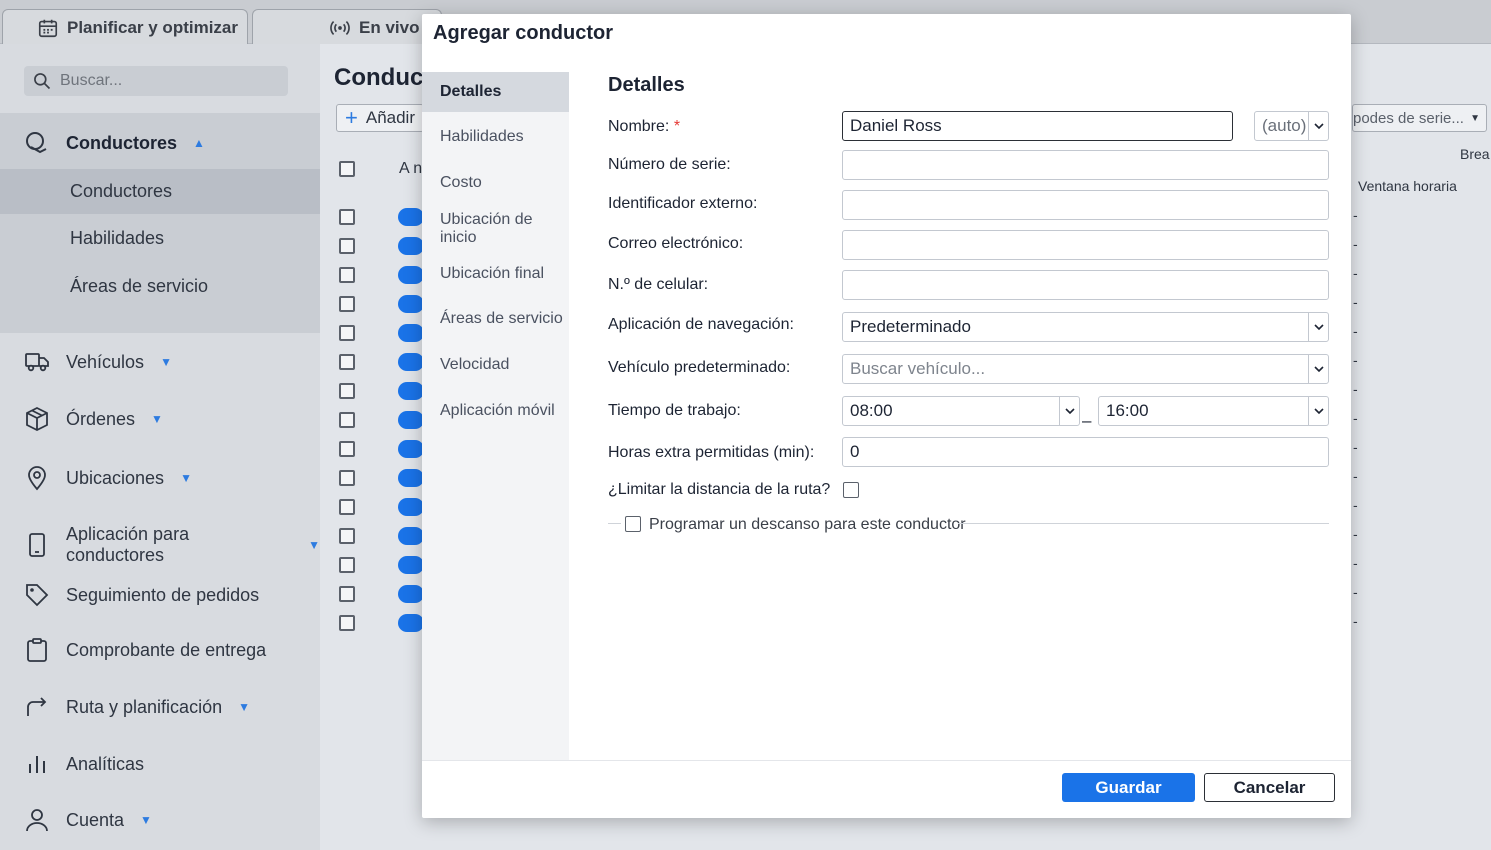  What do you see at coordinates (139, 286) in the screenshot?
I see `sidebar-subitem-service-areas: Áreas de servicio` at bounding box center [139, 286].